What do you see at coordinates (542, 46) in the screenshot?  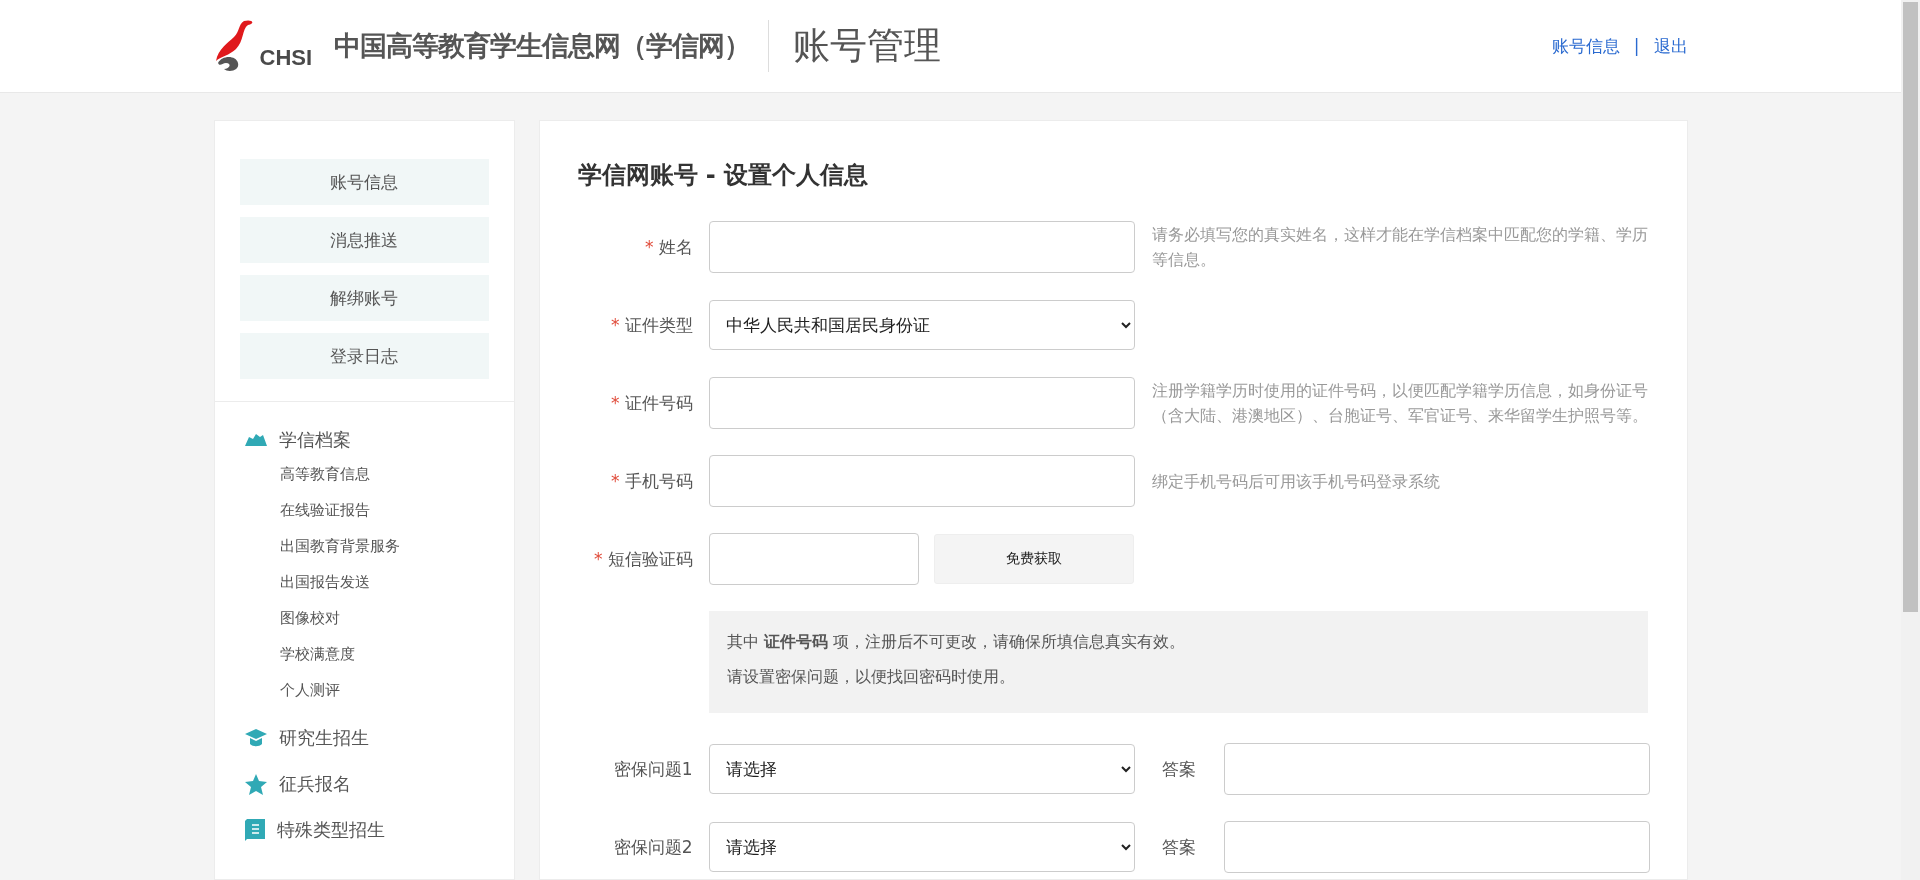 I see `site-name: 中国高等教育学生信息网（学信网）` at bounding box center [542, 46].